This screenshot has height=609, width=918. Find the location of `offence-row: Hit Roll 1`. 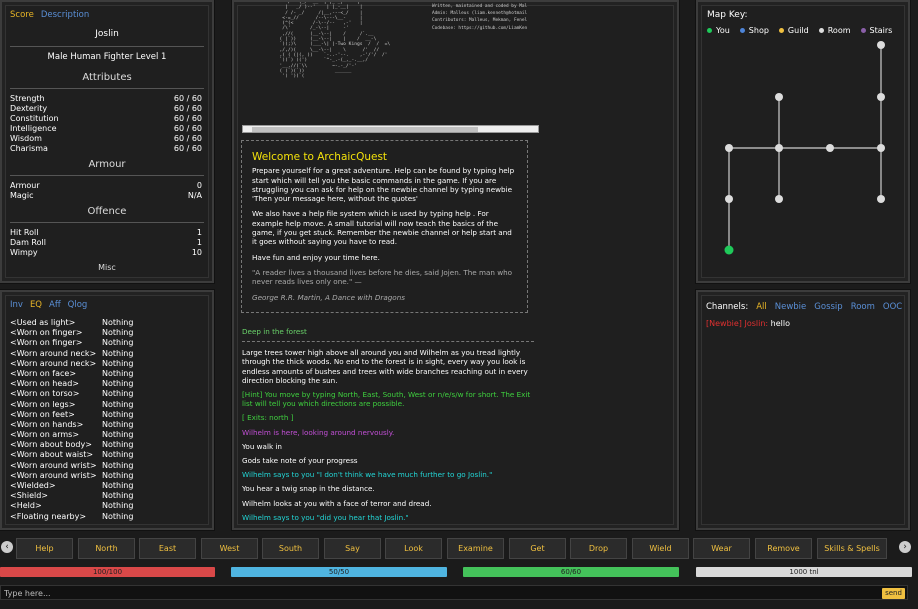

offence-row: Hit Roll 1 is located at coordinates (106, 232).